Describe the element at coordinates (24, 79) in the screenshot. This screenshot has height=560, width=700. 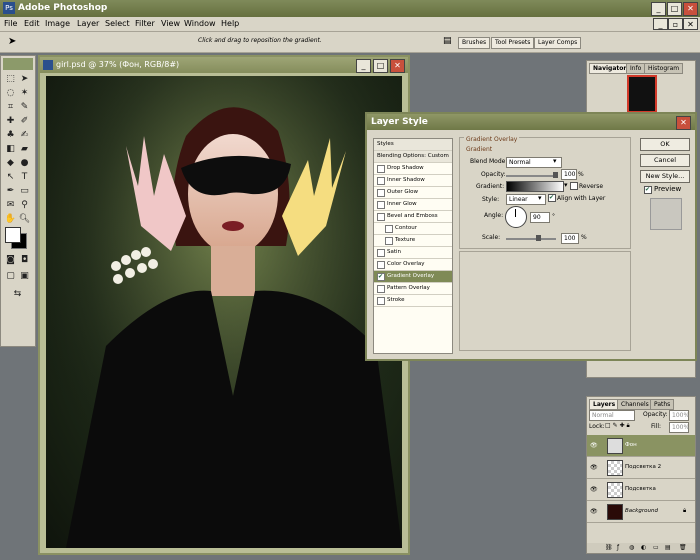
I see `move-icon: ➤` at that location.